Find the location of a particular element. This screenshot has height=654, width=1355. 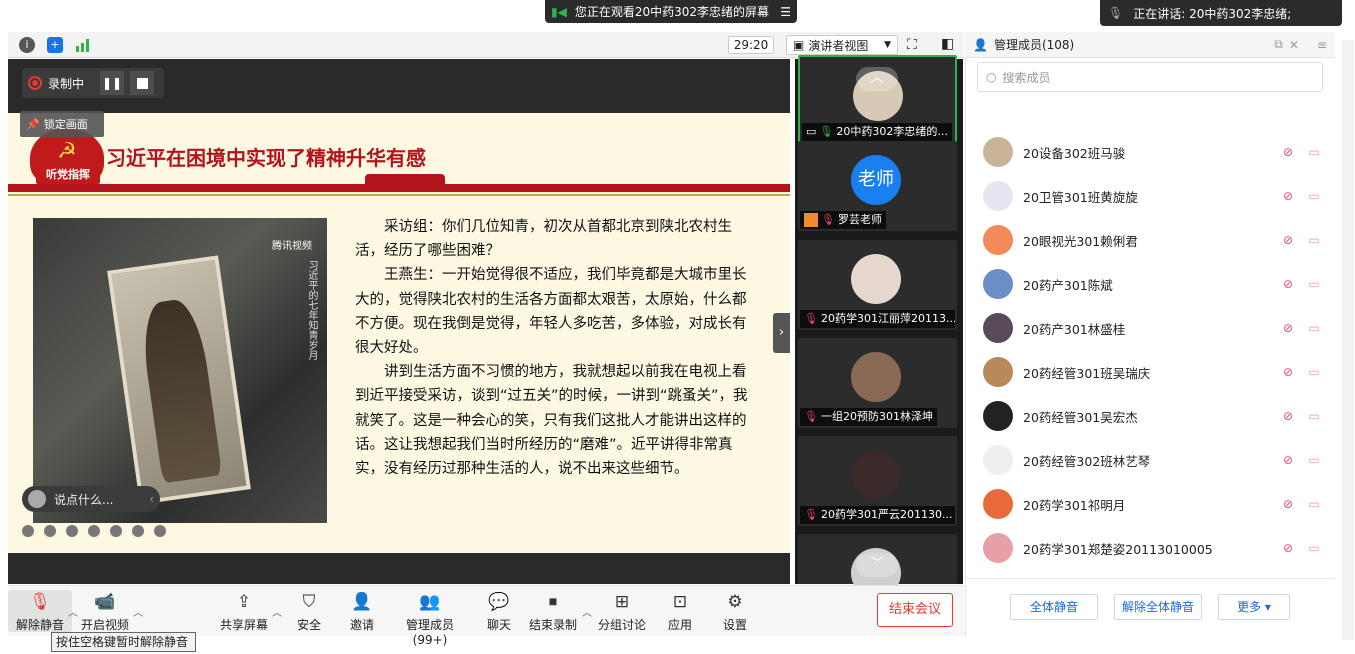

security-icon: ⛉ is located at coordinates (309, 602).